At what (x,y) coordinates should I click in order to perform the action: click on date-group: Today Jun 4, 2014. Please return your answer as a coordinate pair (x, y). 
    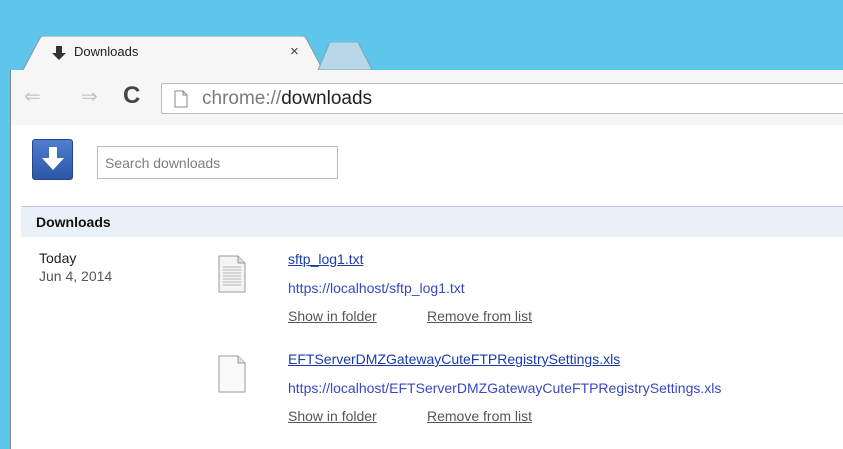
    Looking at the image, I should click on (75, 267).